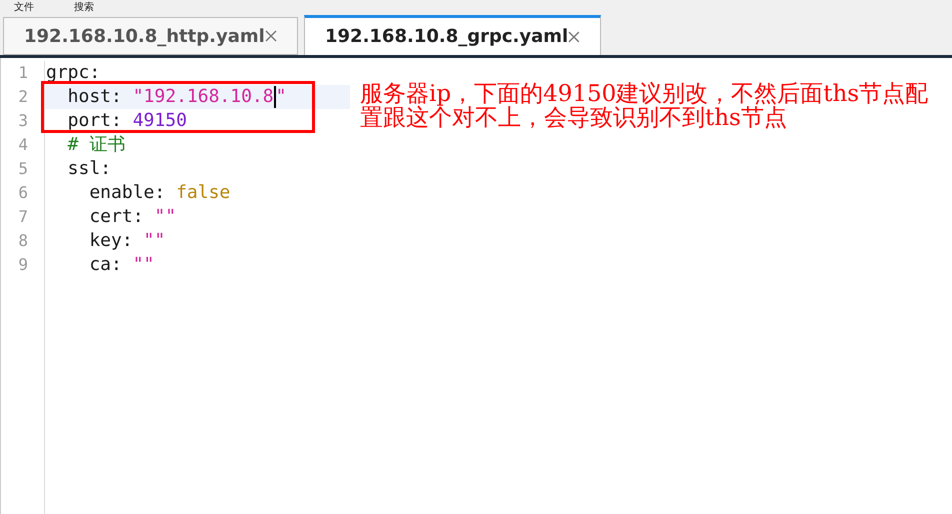  I want to click on line-number: 7, so click(23, 217).